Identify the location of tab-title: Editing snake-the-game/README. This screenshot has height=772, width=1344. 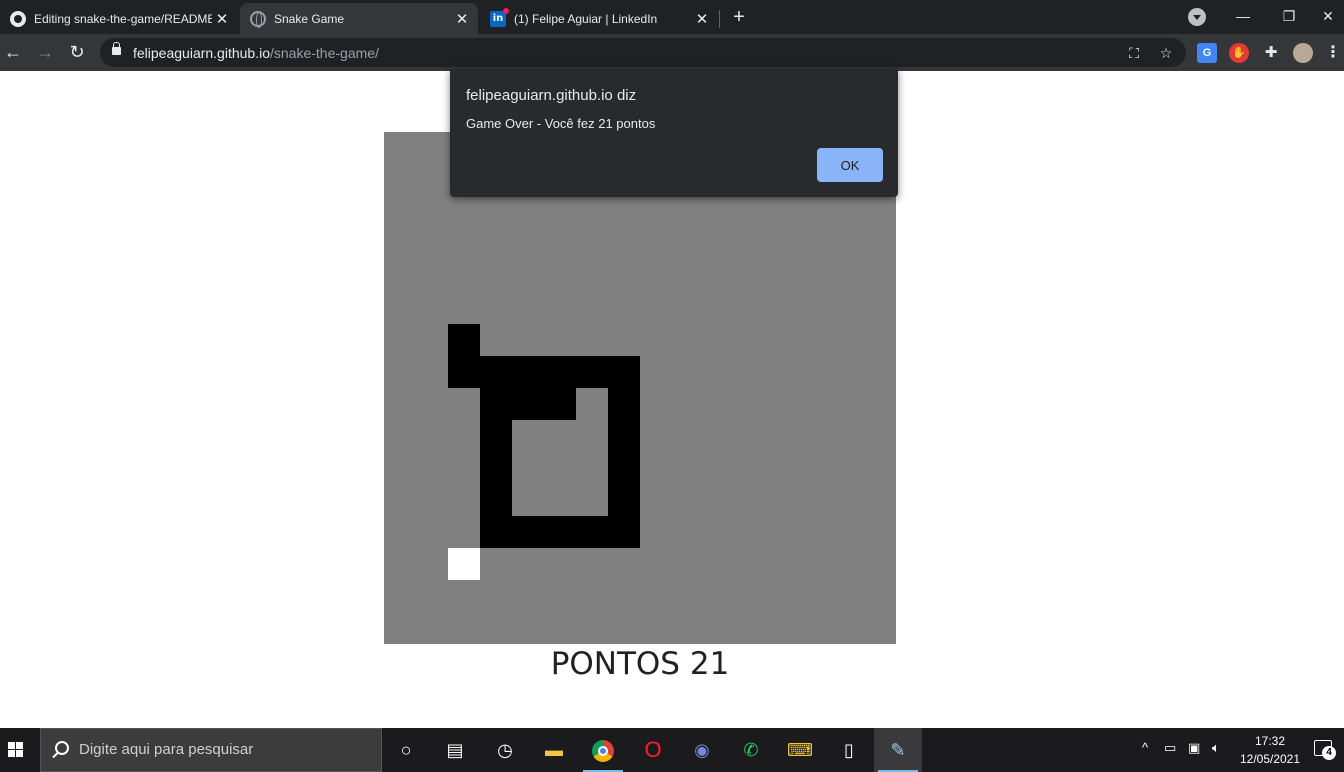
(123, 18).